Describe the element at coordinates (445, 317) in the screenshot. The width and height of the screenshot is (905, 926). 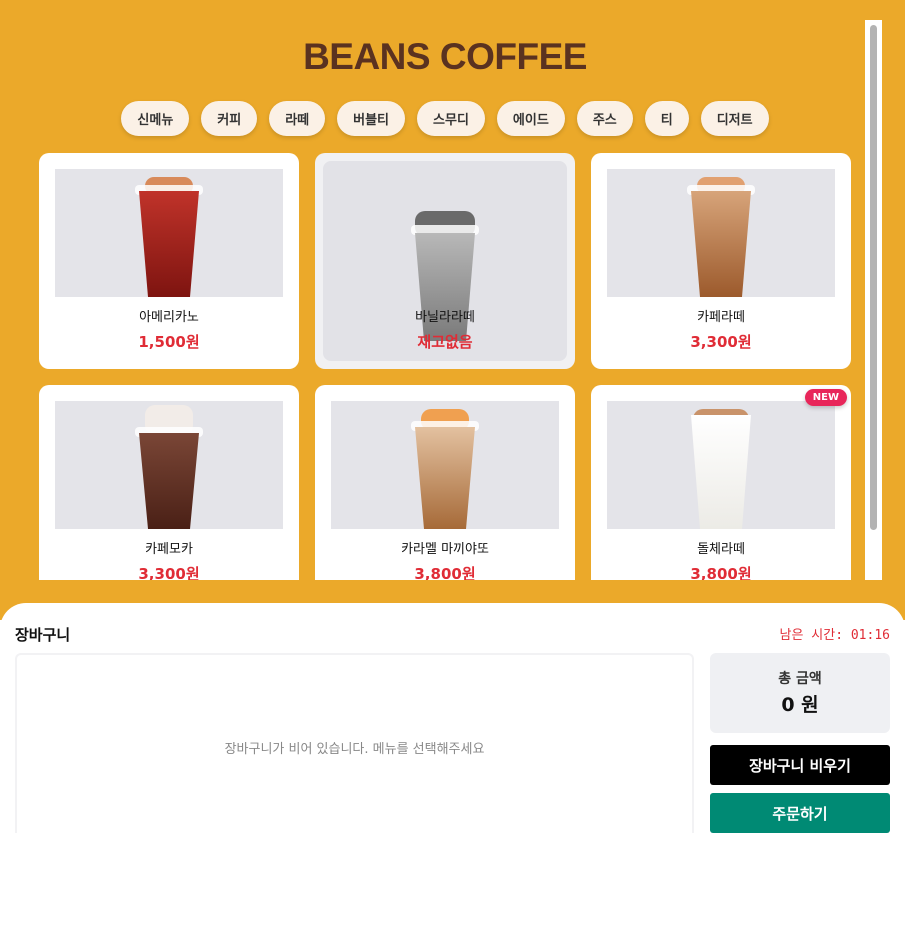
I see `product-name: 바닐라라떼` at that location.